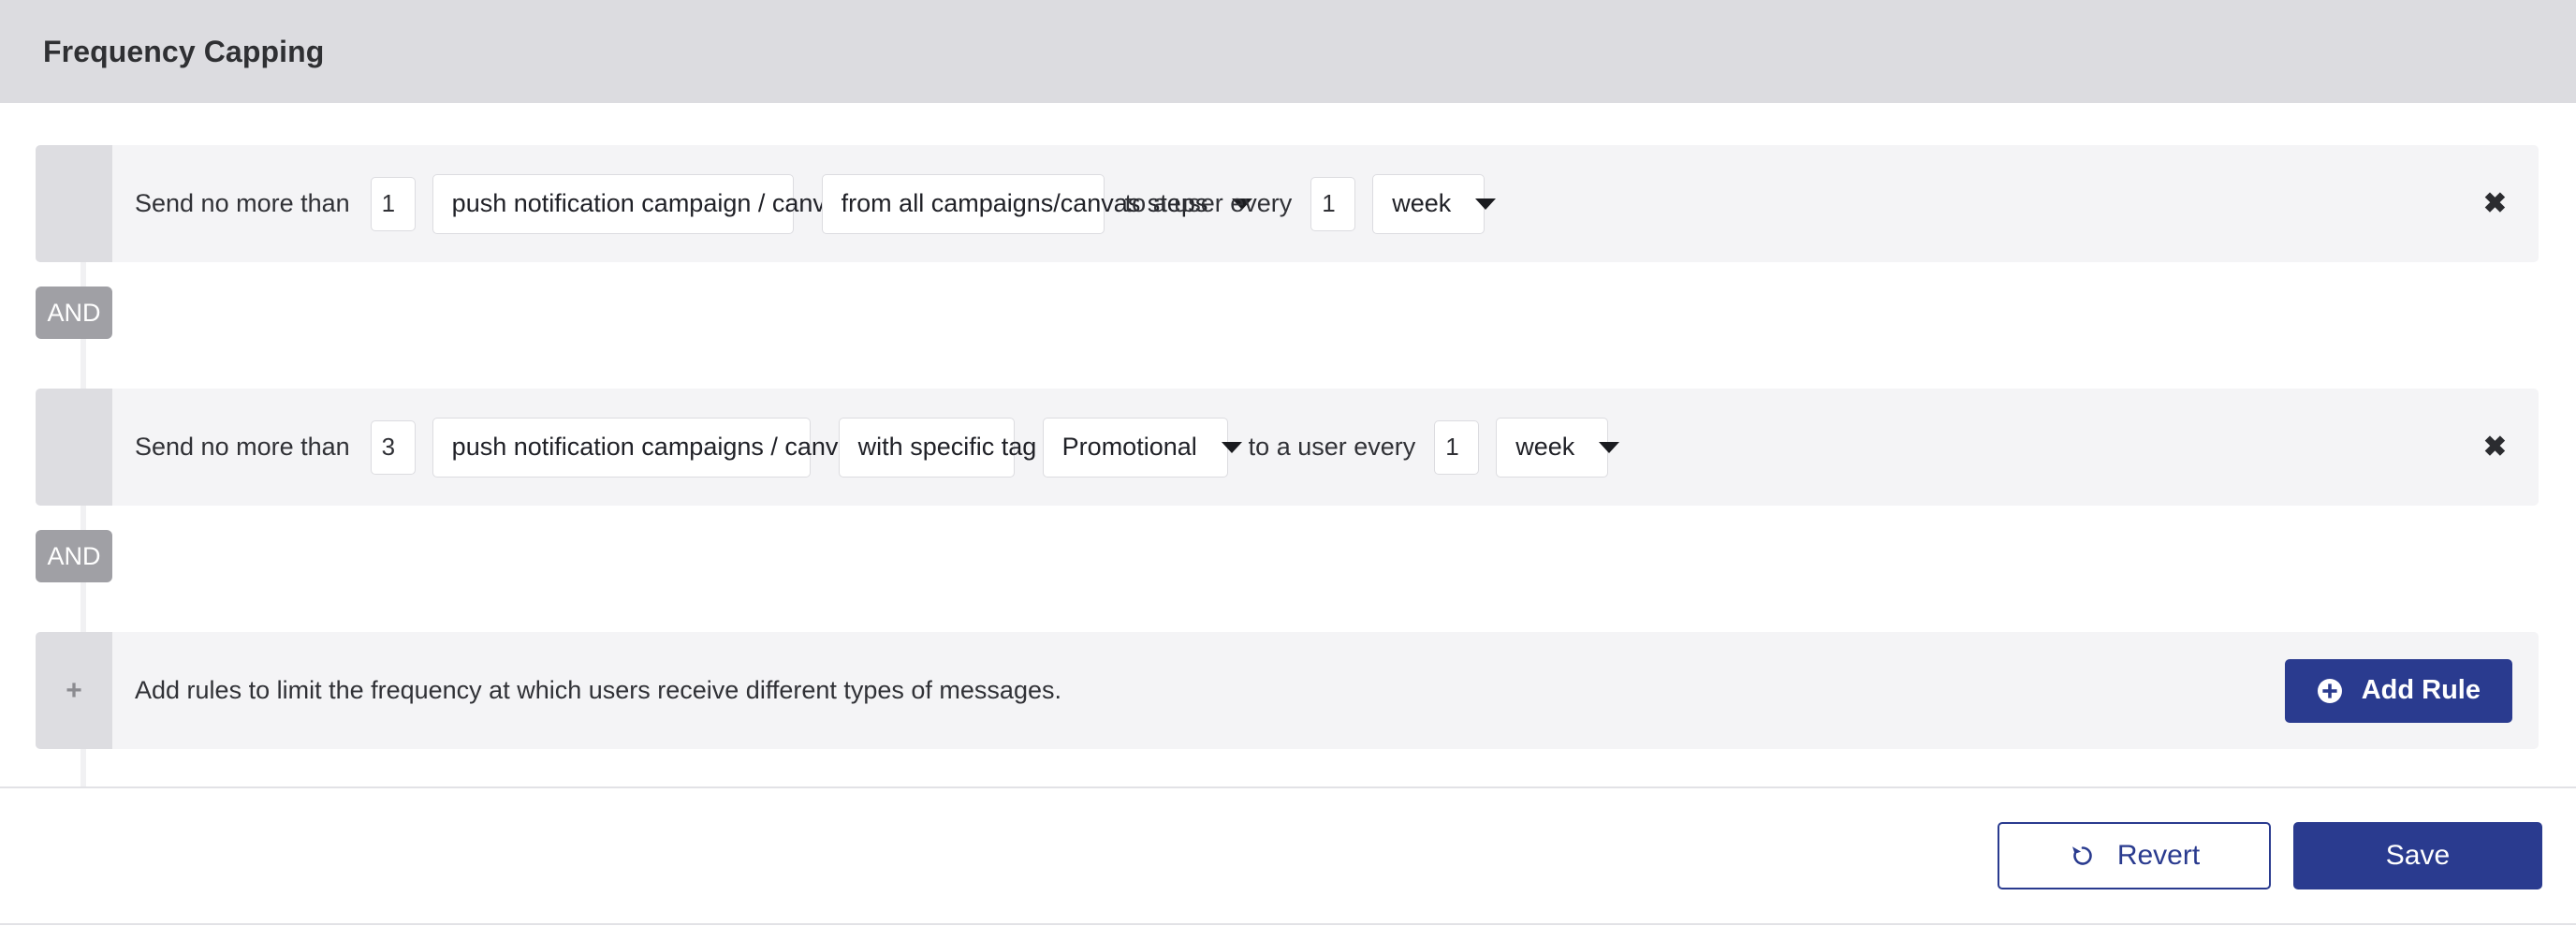 This screenshot has height=926, width=2576. I want to click on message-type-select: push notification campaign / canvas step, so click(692, 203).